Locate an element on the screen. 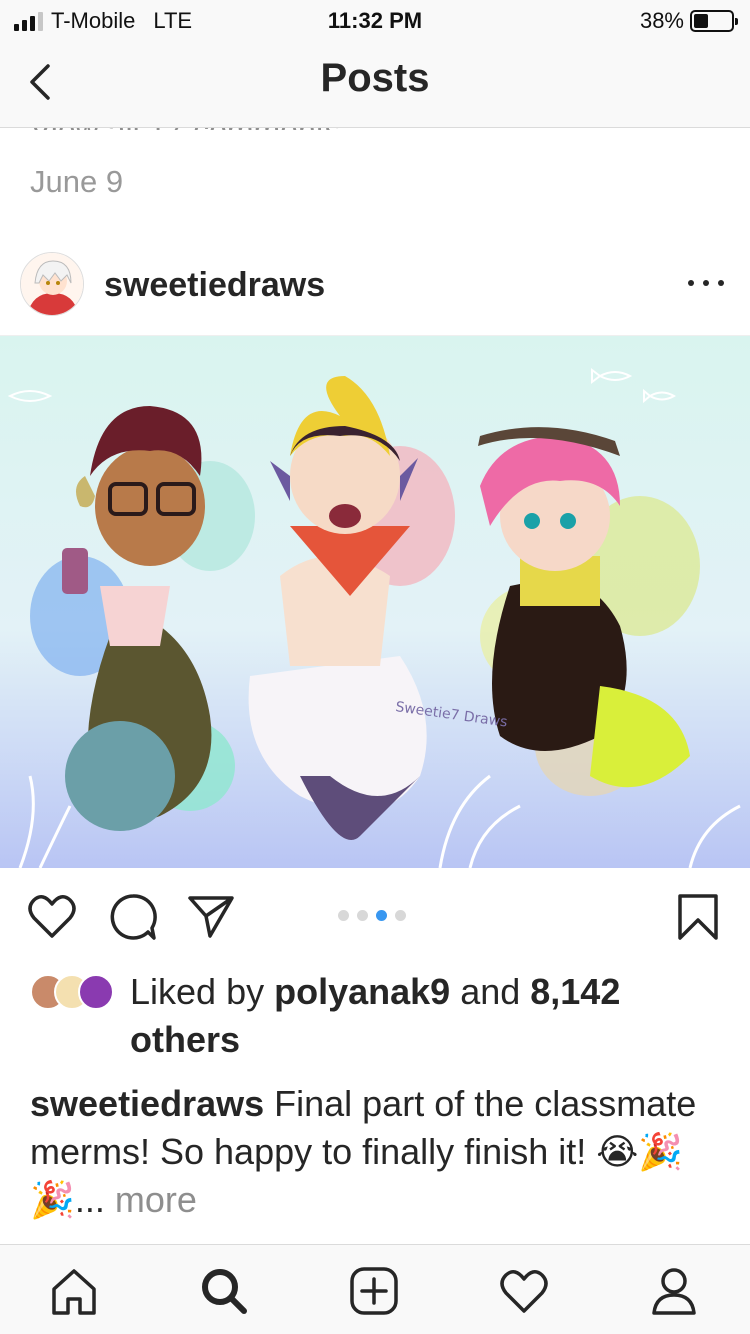 Image resolution: width=750 pixels, height=1334 pixels. post-header: sweetiedraws is located at coordinates (375, 287).